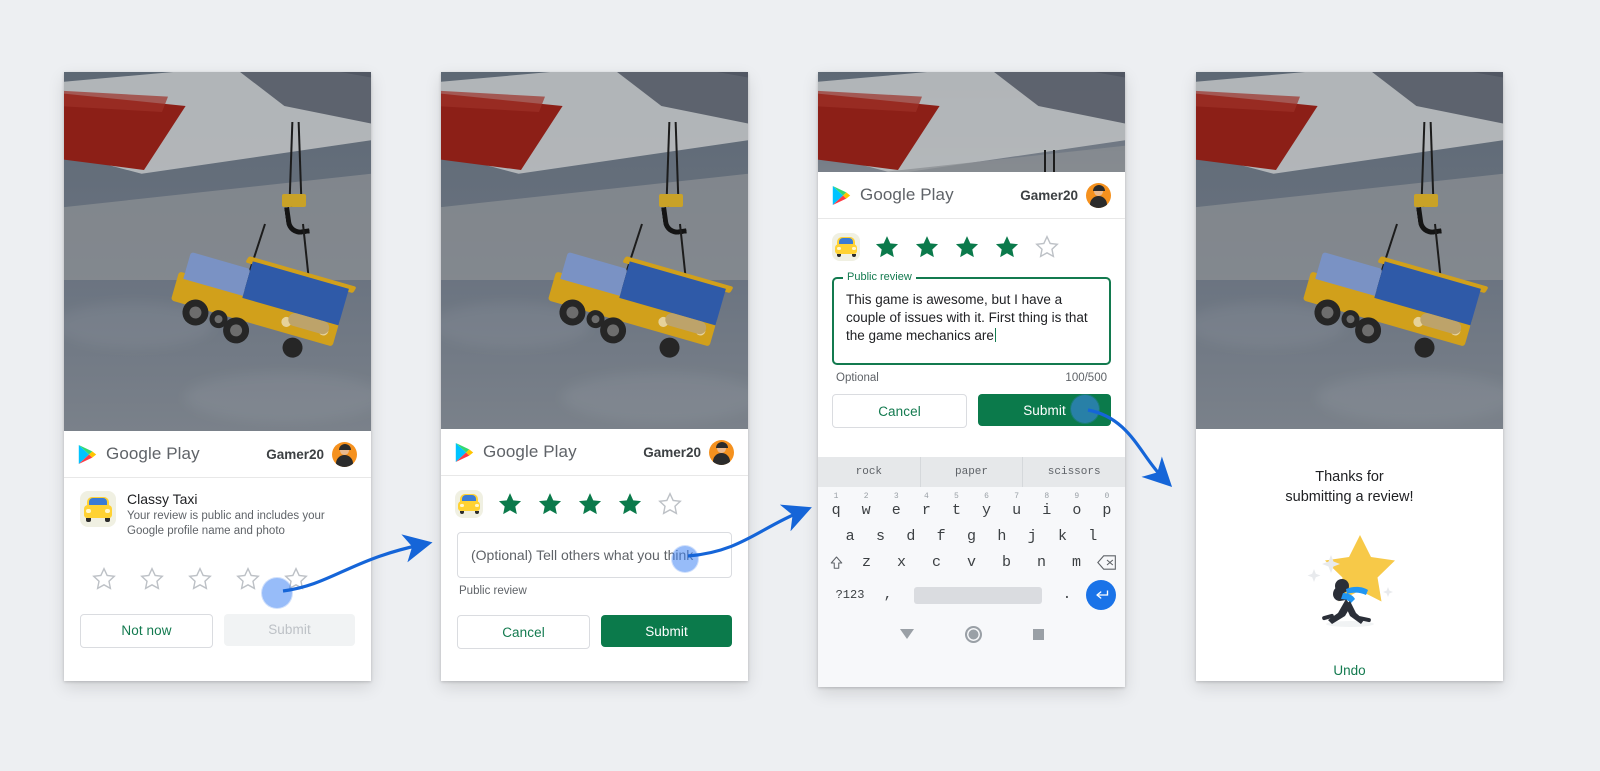 This screenshot has width=1600, height=771. I want to click on key-g: g, so click(971, 536).